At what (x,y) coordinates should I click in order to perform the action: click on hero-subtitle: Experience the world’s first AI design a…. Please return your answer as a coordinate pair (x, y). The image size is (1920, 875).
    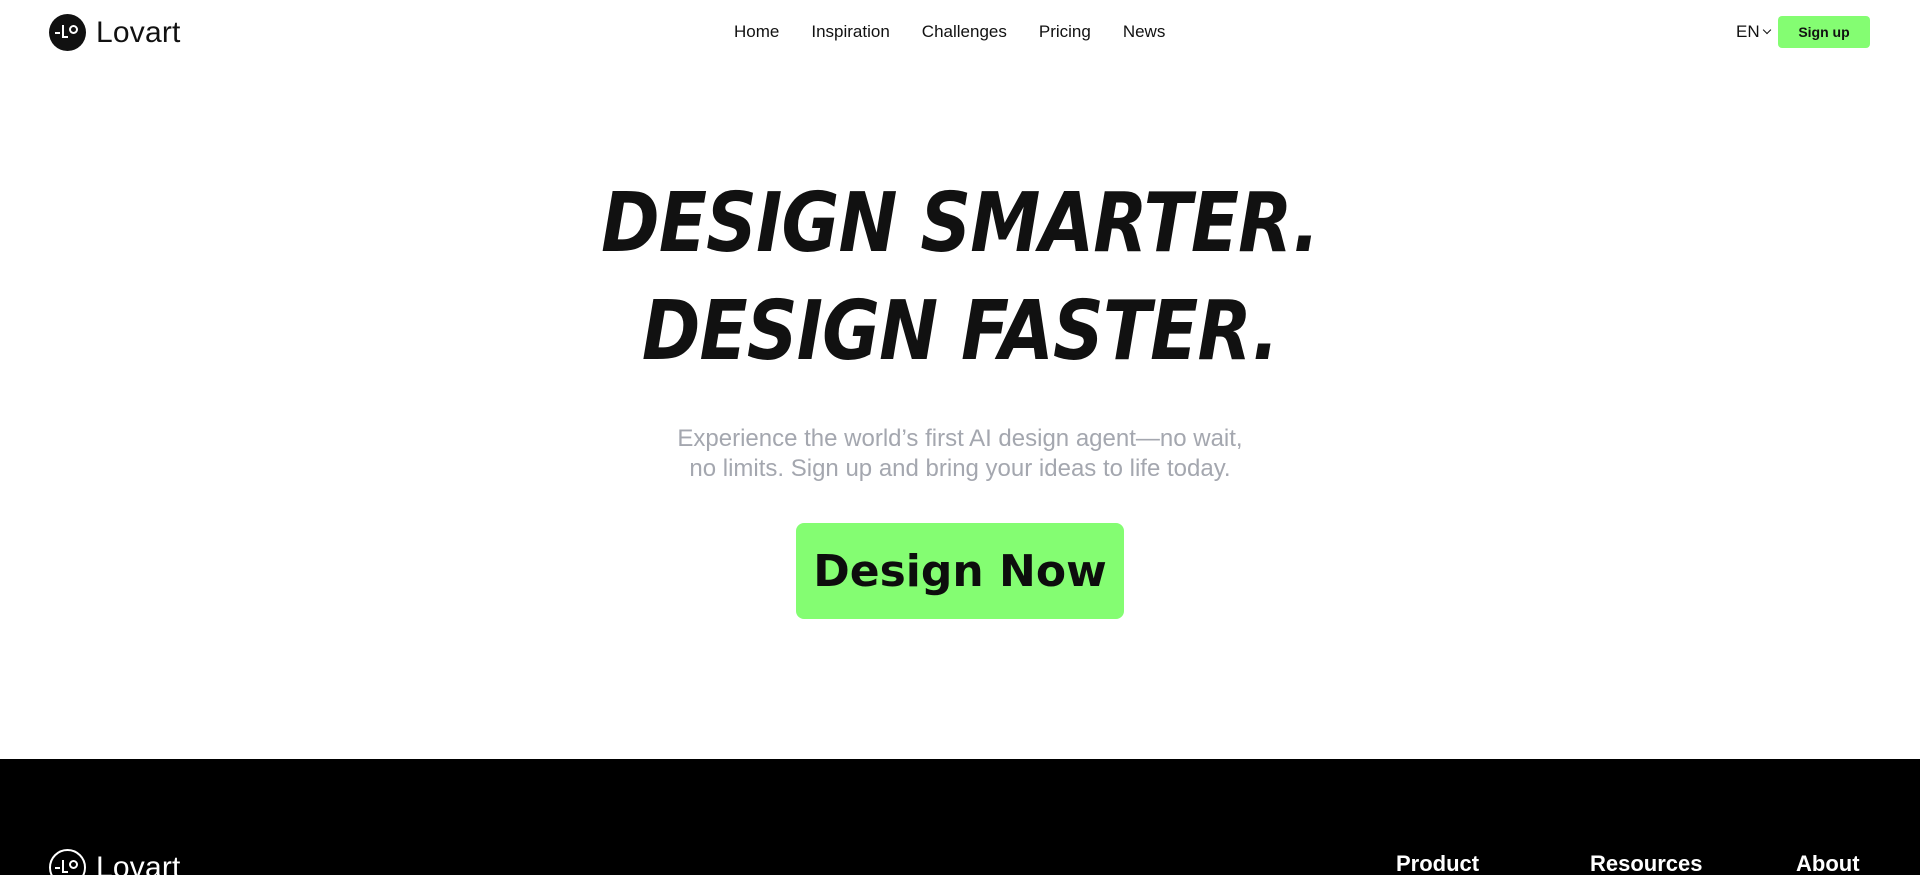
    Looking at the image, I should click on (960, 454).